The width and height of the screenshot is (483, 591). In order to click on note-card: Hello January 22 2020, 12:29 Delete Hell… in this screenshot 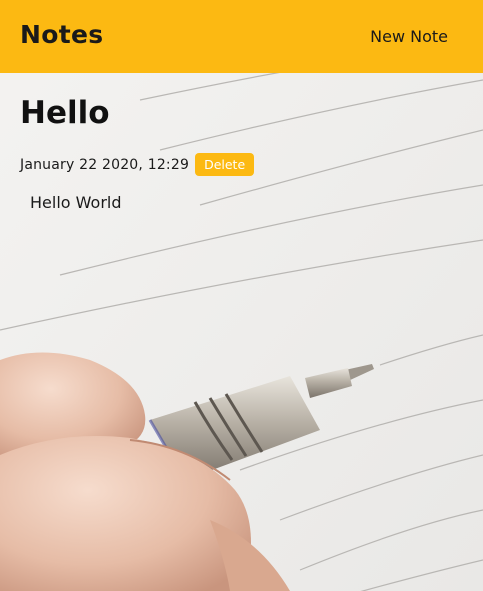, I will do `click(137, 153)`.